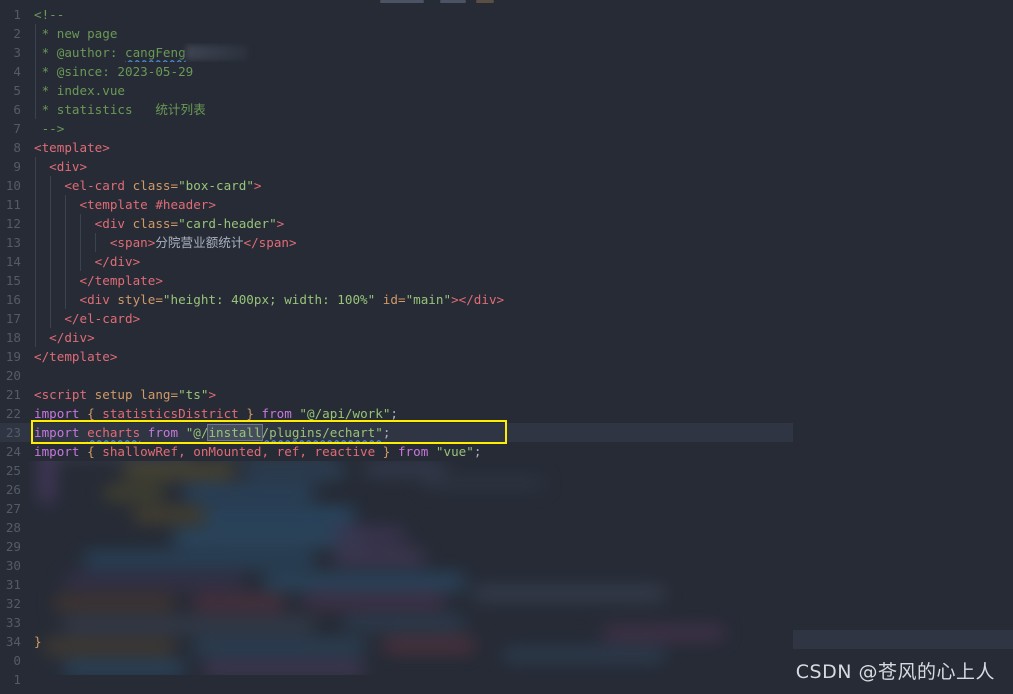 The width and height of the screenshot is (1013, 694). I want to click on script-lang-value: "ts", so click(193, 394).